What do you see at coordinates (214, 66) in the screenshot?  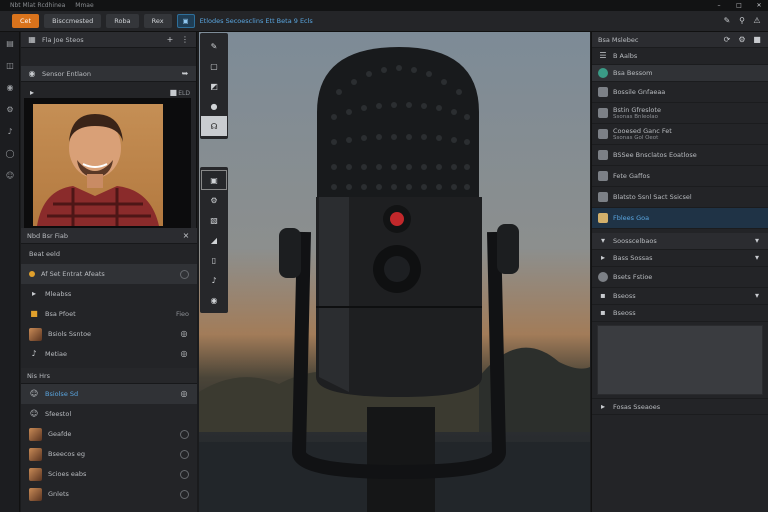 I see `select-icon: ▢` at bounding box center [214, 66].